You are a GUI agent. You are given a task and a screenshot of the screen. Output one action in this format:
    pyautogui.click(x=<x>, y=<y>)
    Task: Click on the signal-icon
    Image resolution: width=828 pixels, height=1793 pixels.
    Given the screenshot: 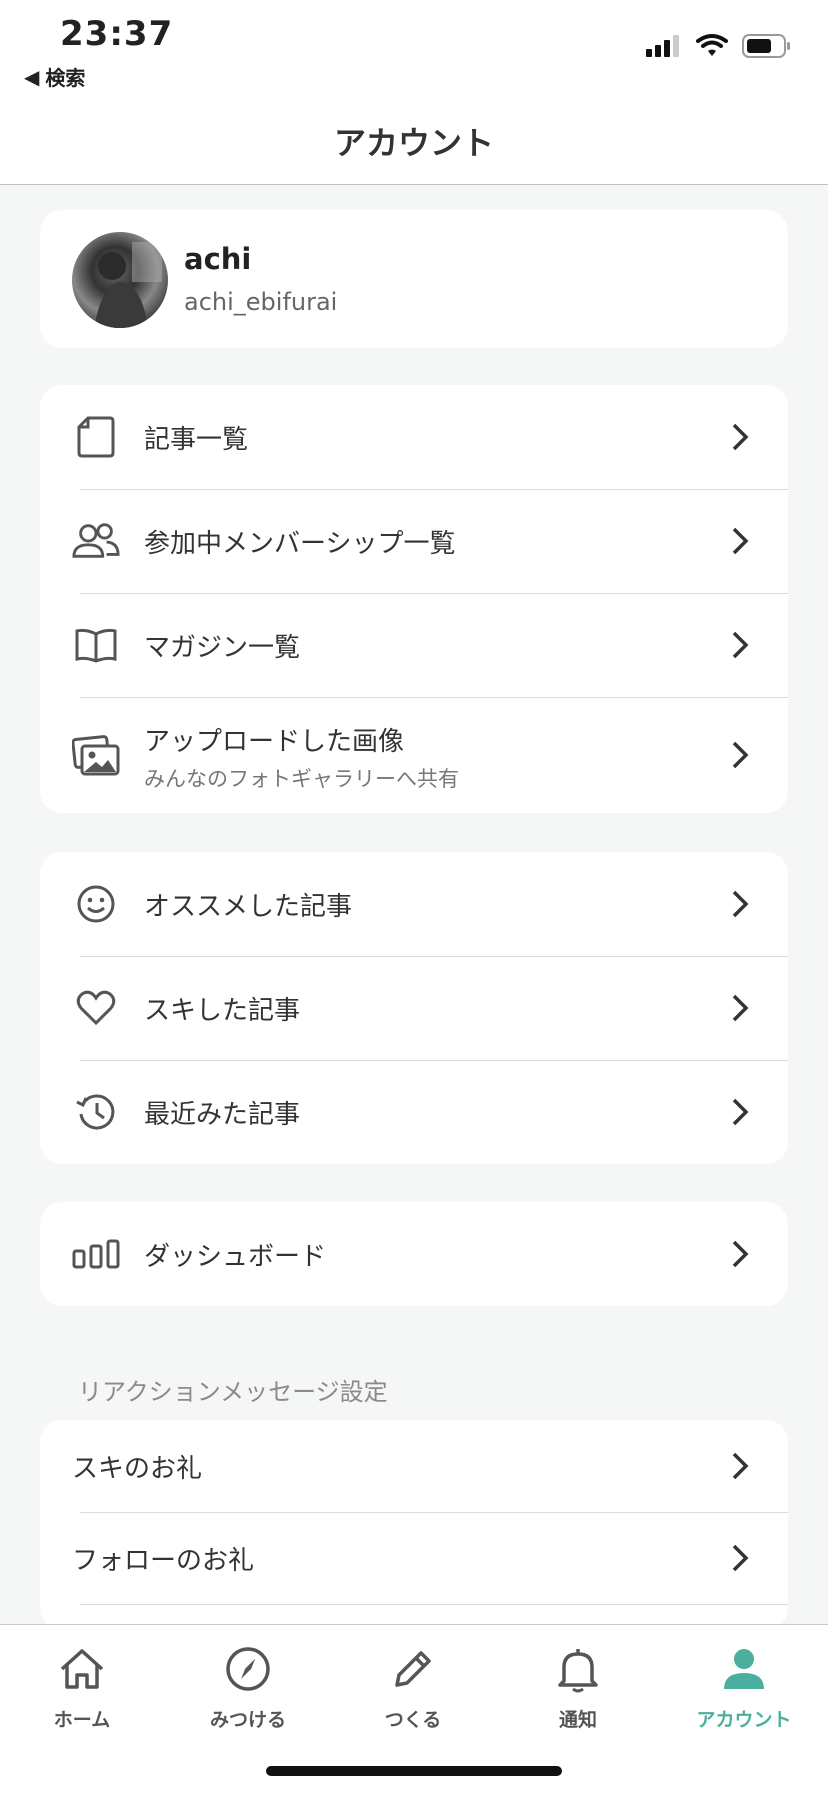 What is the action you would take?
    pyautogui.click(x=662, y=46)
    